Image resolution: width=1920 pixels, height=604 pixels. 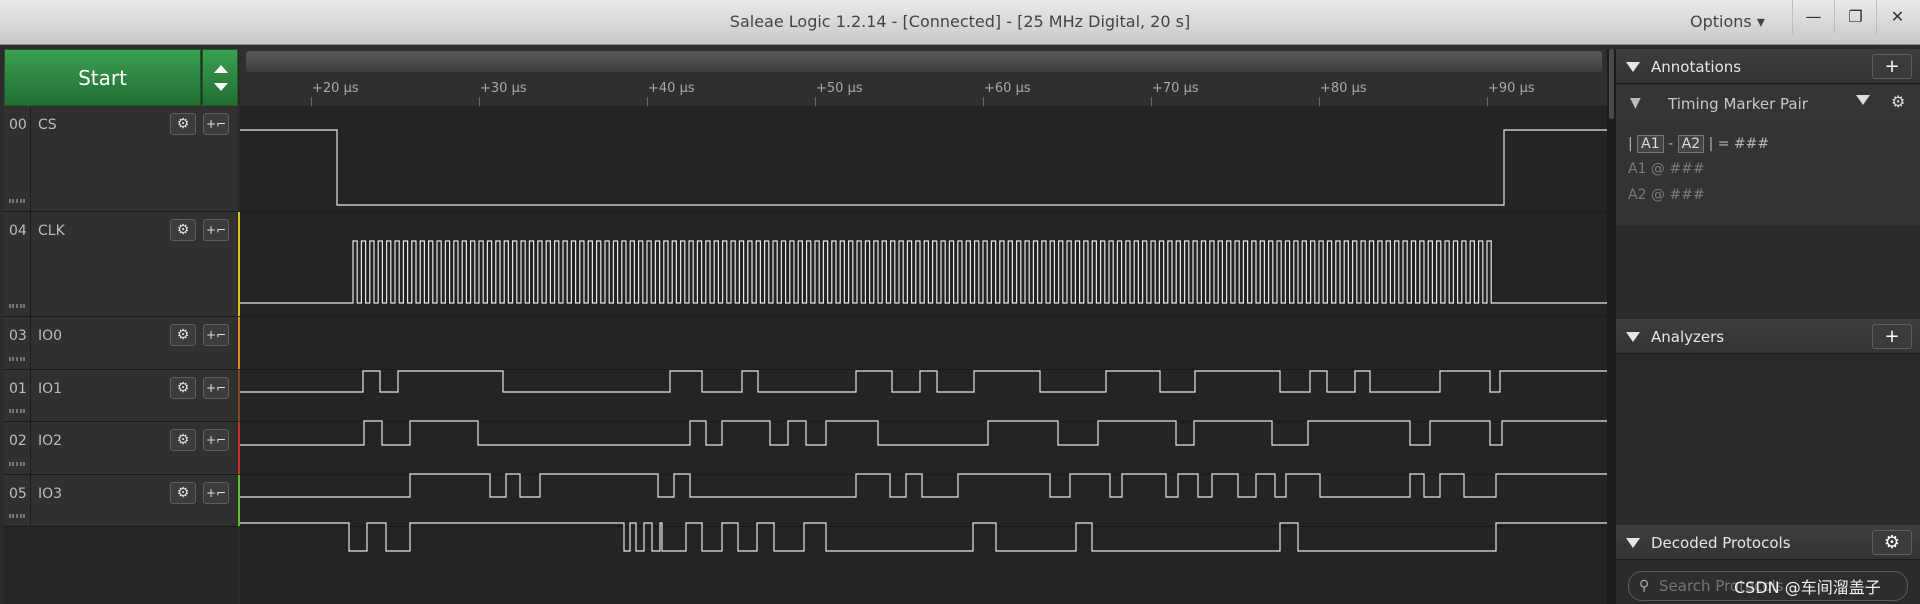 What do you see at coordinates (1666, 169) in the screenshot?
I see `marker-a1-value: A1 @ ###` at bounding box center [1666, 169].